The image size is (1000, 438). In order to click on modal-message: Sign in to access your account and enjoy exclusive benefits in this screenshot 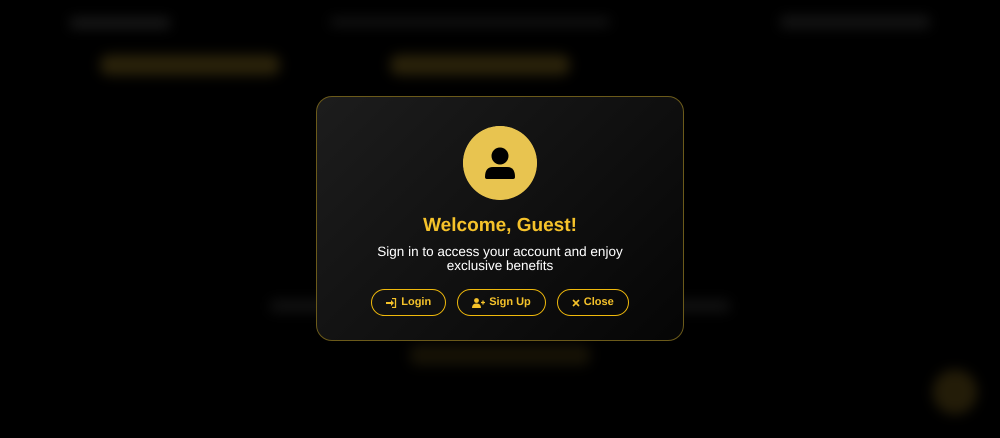, I will do `click(500, 259)`.